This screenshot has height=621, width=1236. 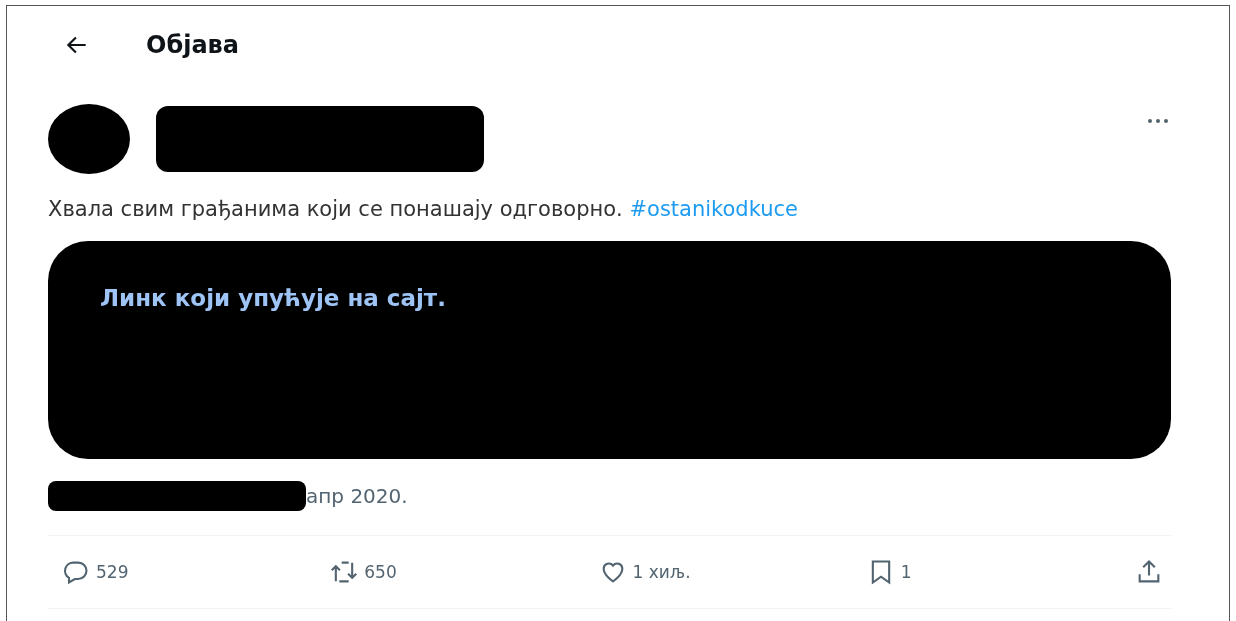 What do you see at coordinates (273, 298) in the screenshot?
I see `link-card-text: Линк који упућује на сајт.` at bounding box center [273, 298].